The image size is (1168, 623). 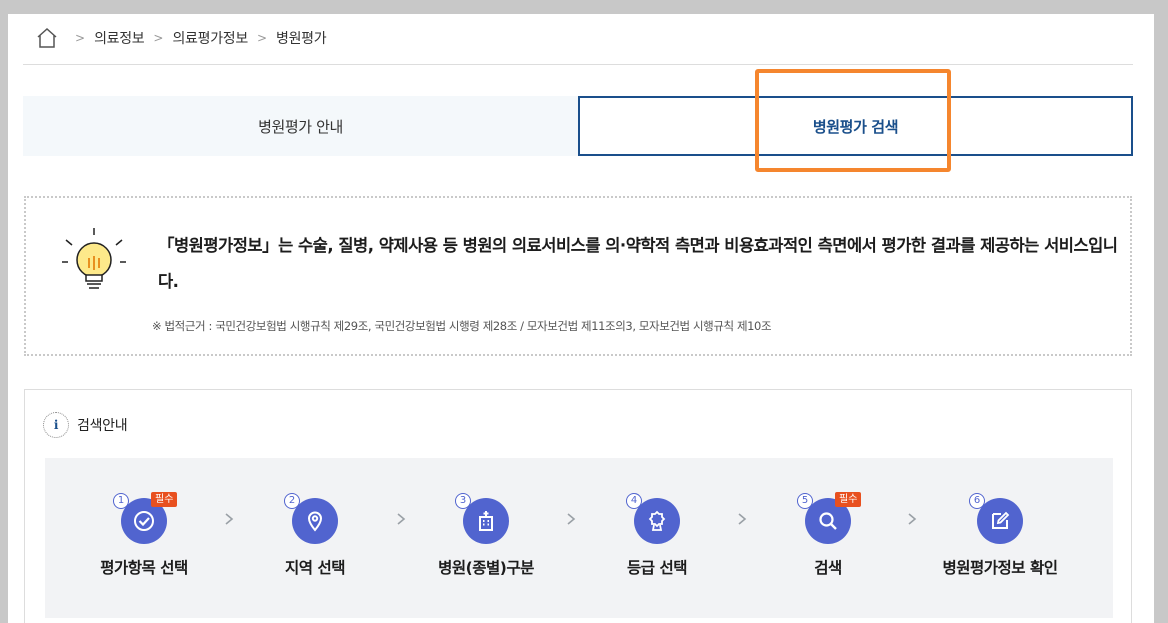 I want to click on step-number: 5, so click(x=805, y=501).